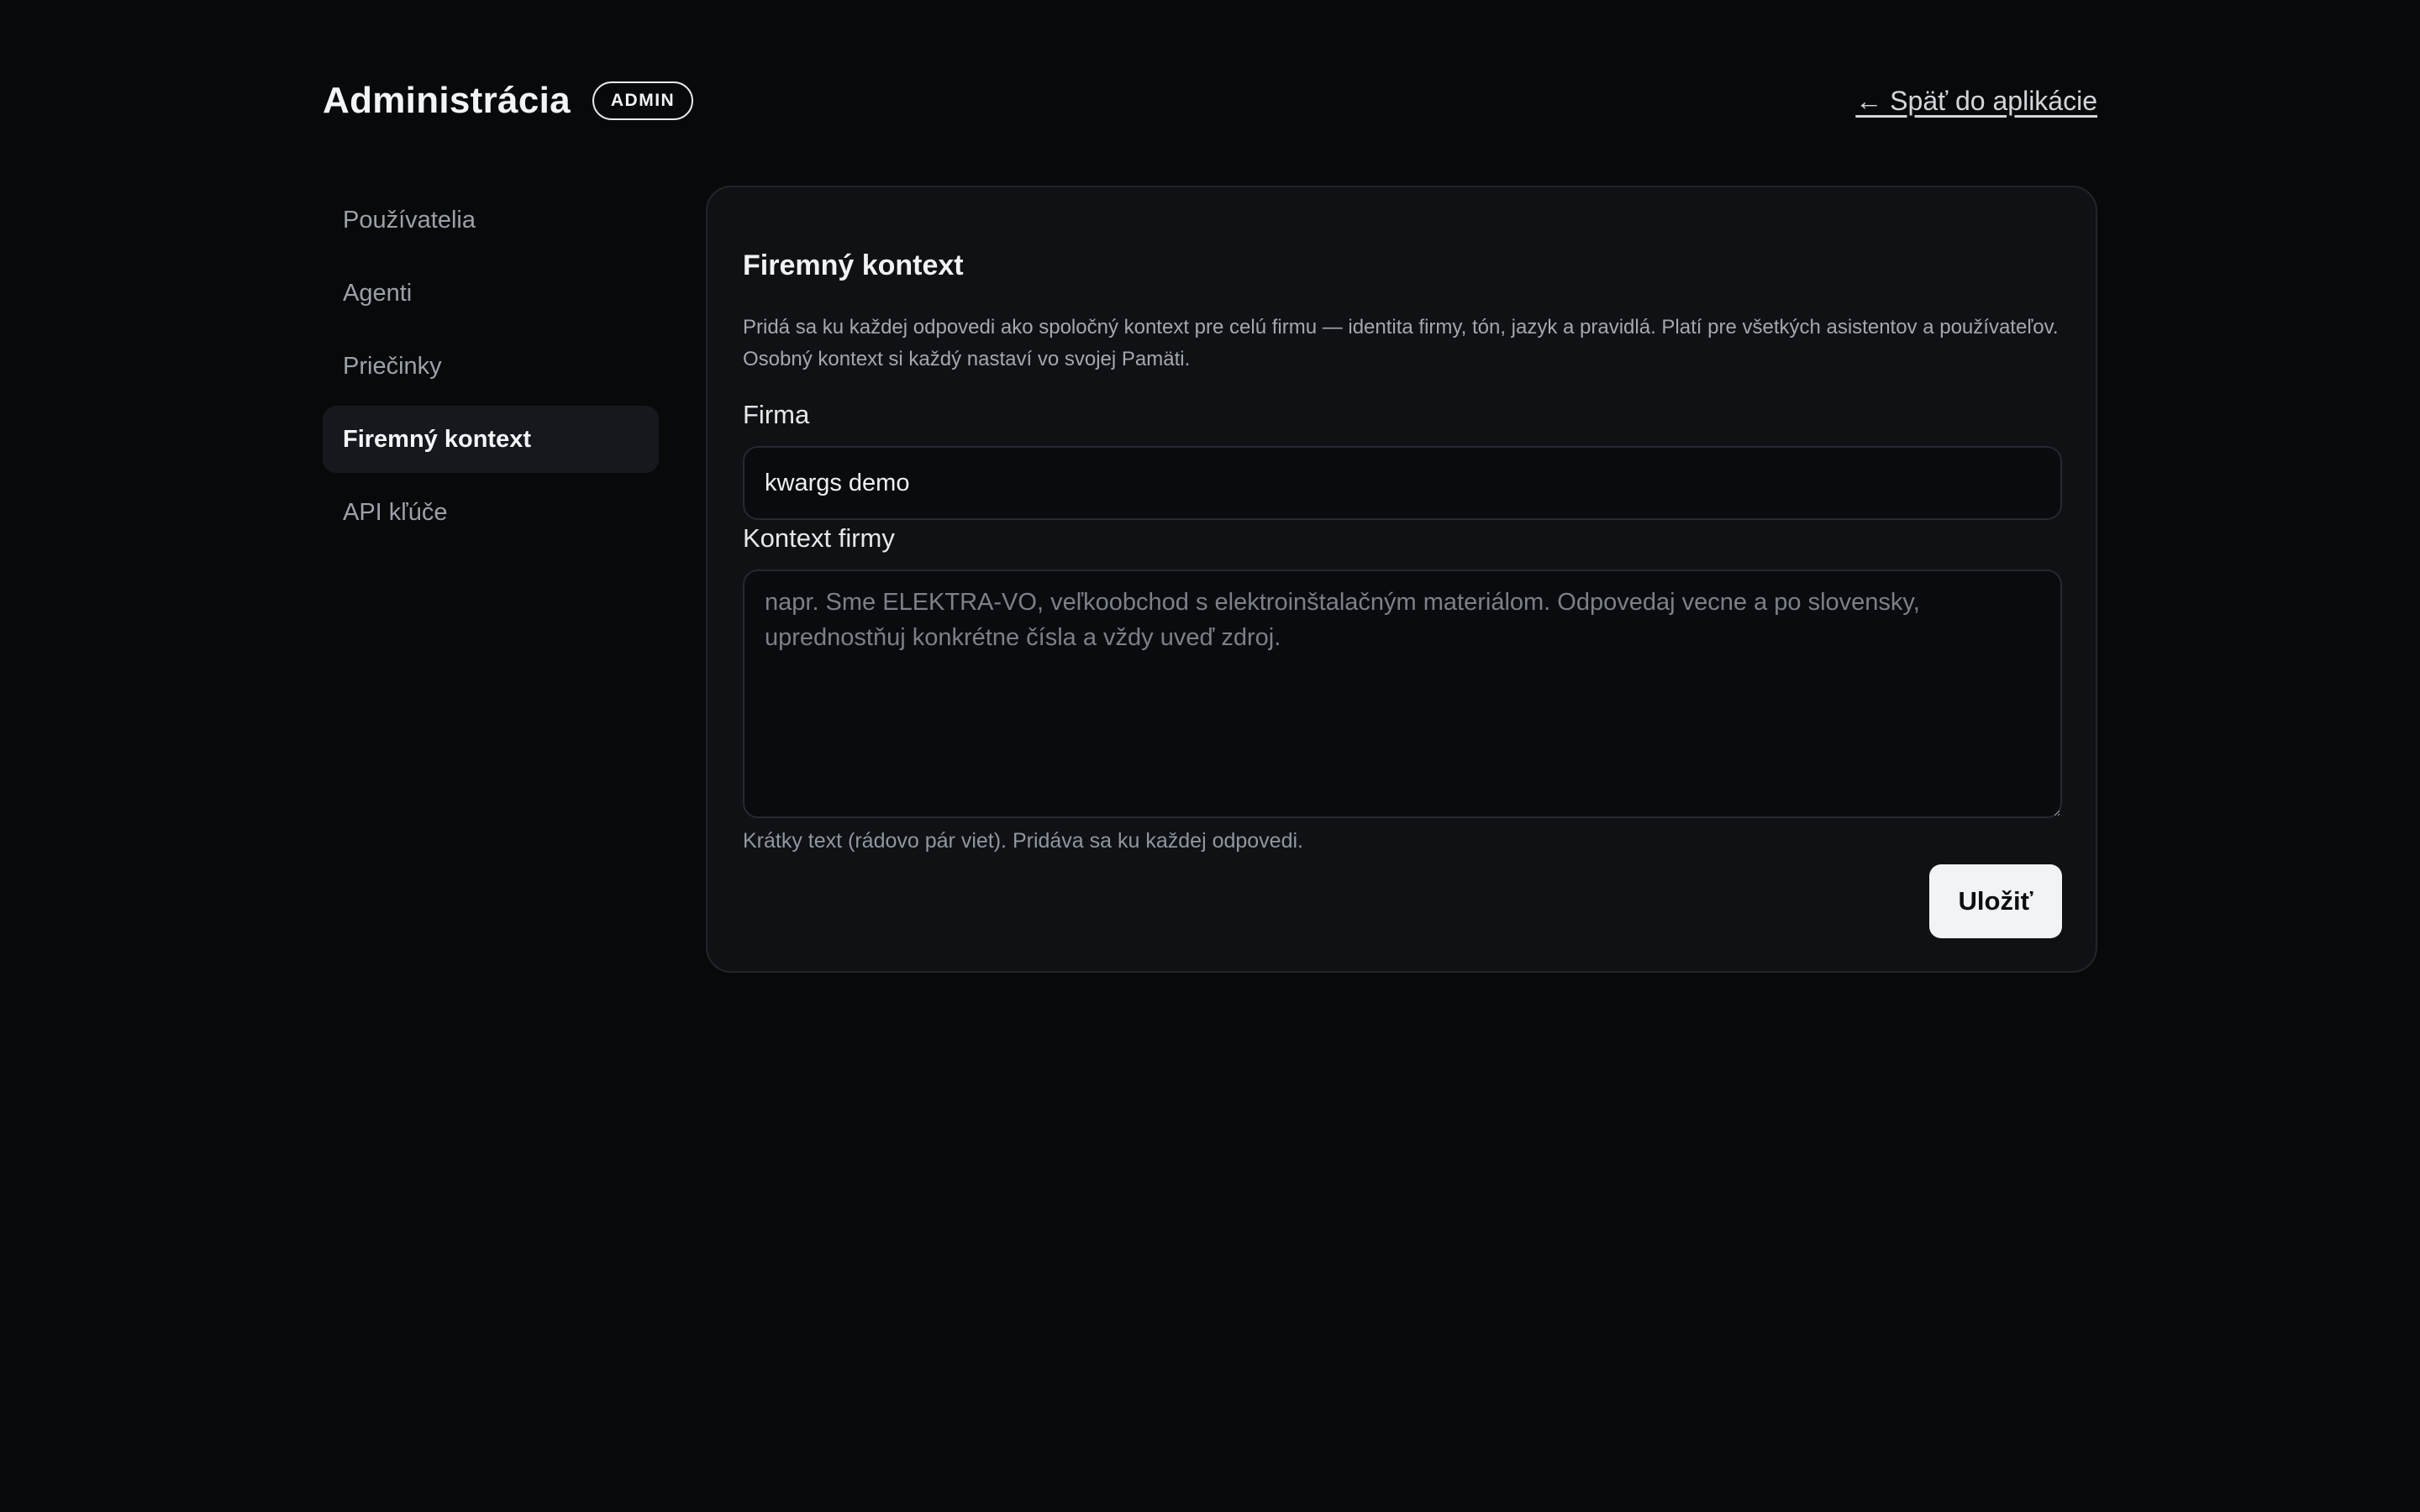 The width and height of the screenshot is (2420, 1512). Describe the element at coordinates (491, 439) in the screenshot. I see `sidebar-item-company-context: Firemný kontext` at that location.